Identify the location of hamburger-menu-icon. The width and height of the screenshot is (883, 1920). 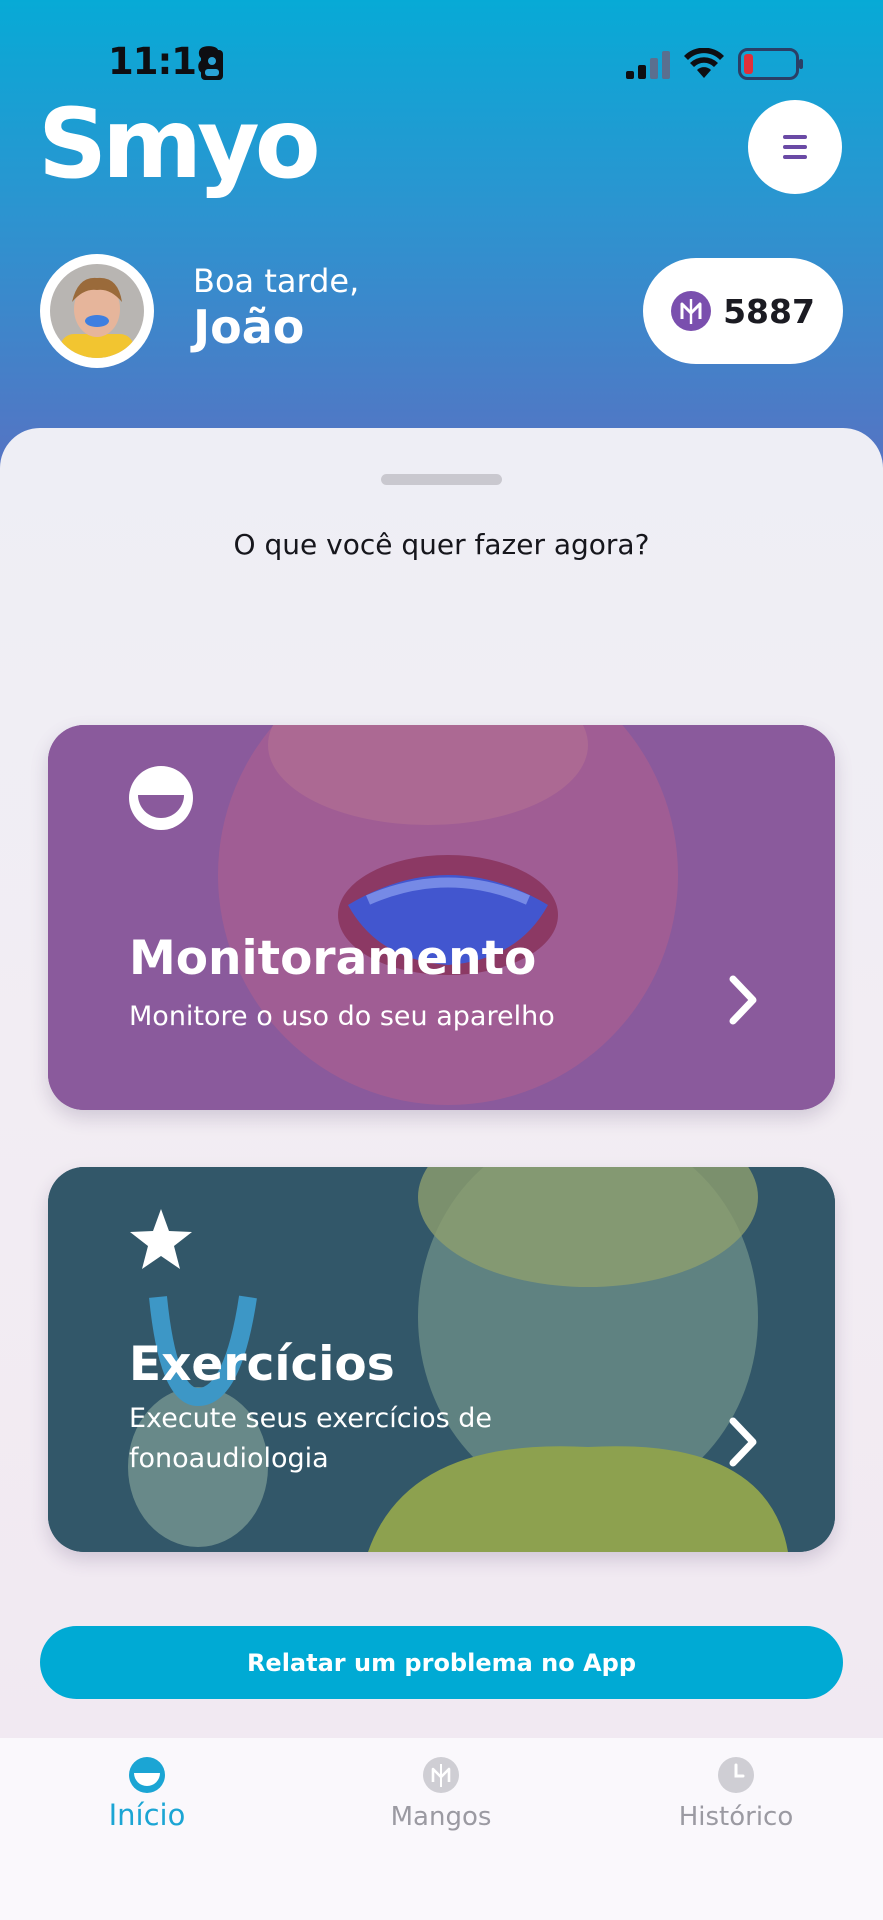
(795, 147).